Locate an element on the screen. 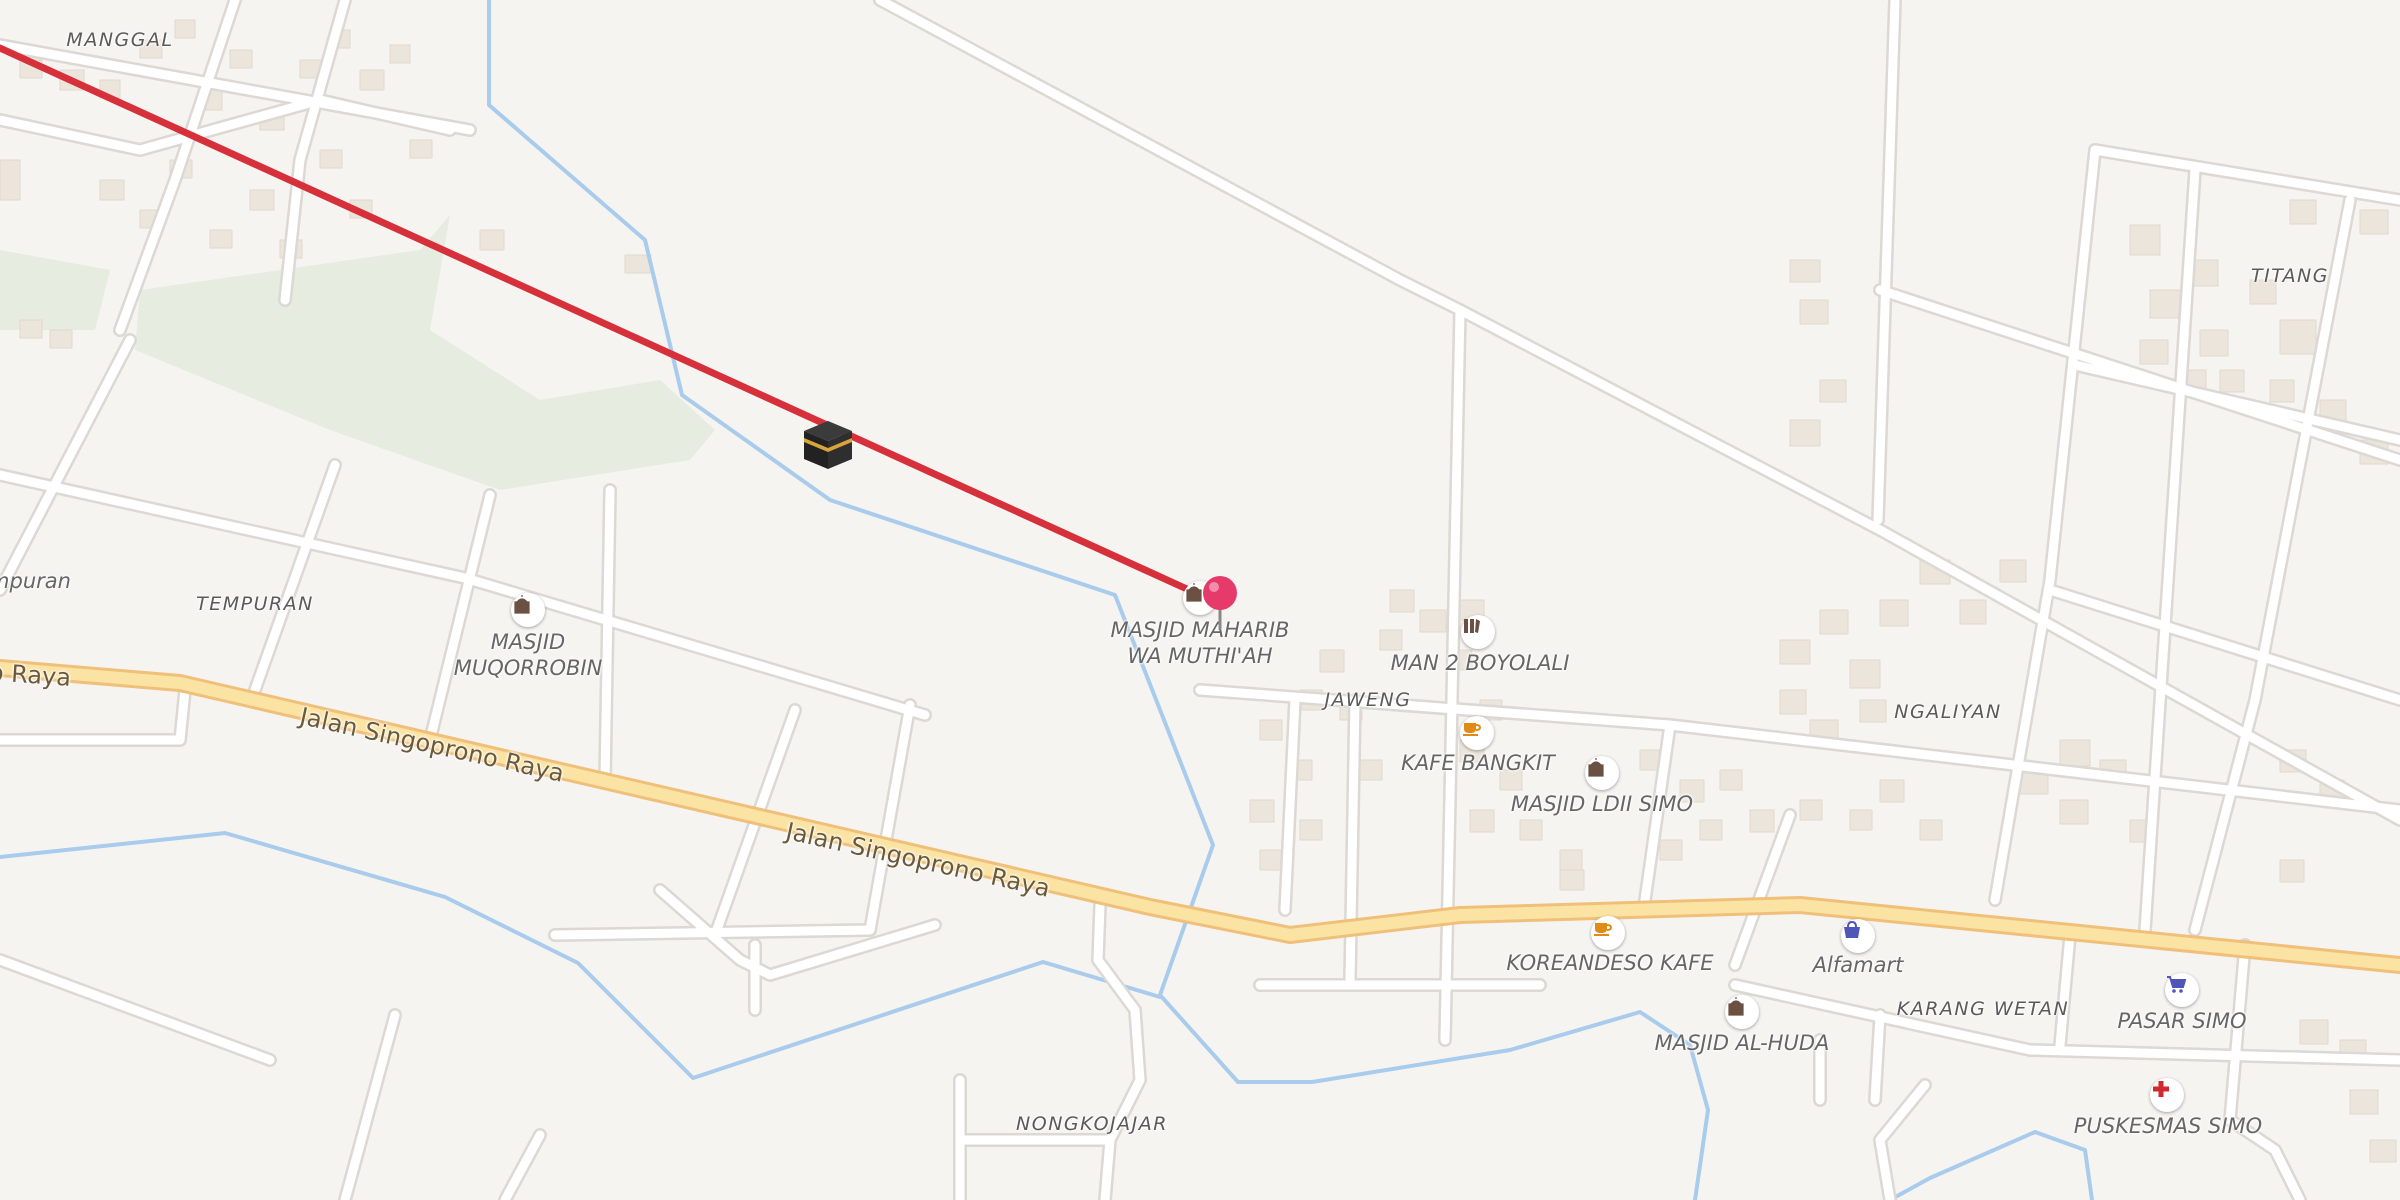 This screenshot has height=1200, width=2400. place-label-karang-wetan: KARANG WETAN is located at coordinates (1983, 1009).